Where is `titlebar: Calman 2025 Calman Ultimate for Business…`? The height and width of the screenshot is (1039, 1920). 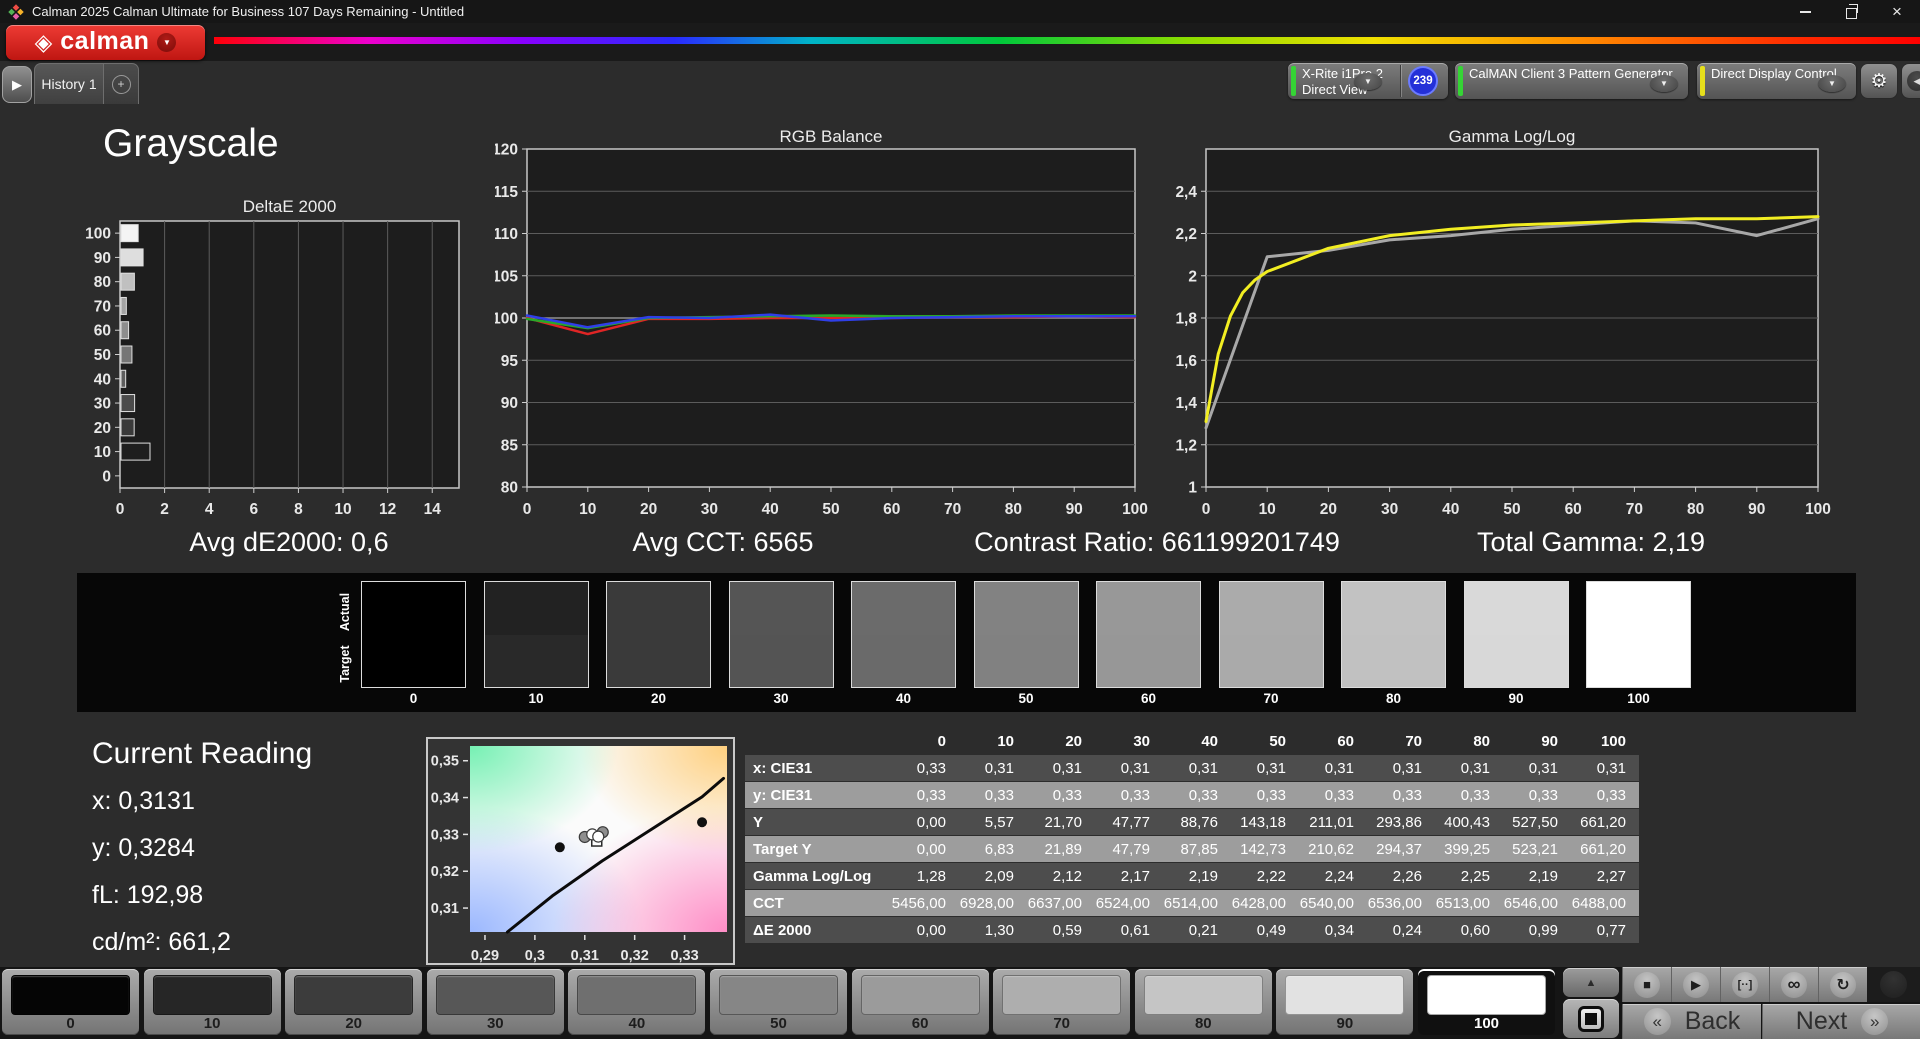 titlebar: Calman 2025 Calman Ultimate for Business… is located at coordinates (960, 11).